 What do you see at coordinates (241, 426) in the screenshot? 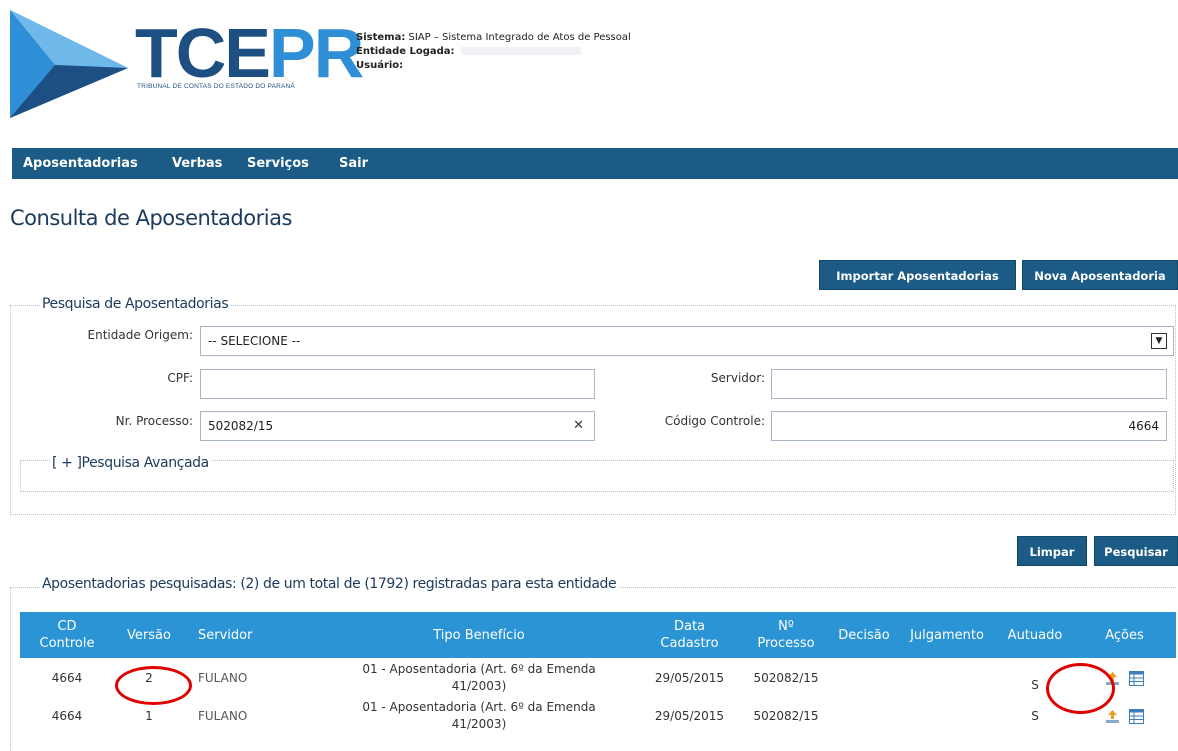
I see `nr-processo-value: 502082/15` at bounding box center [241, 426].